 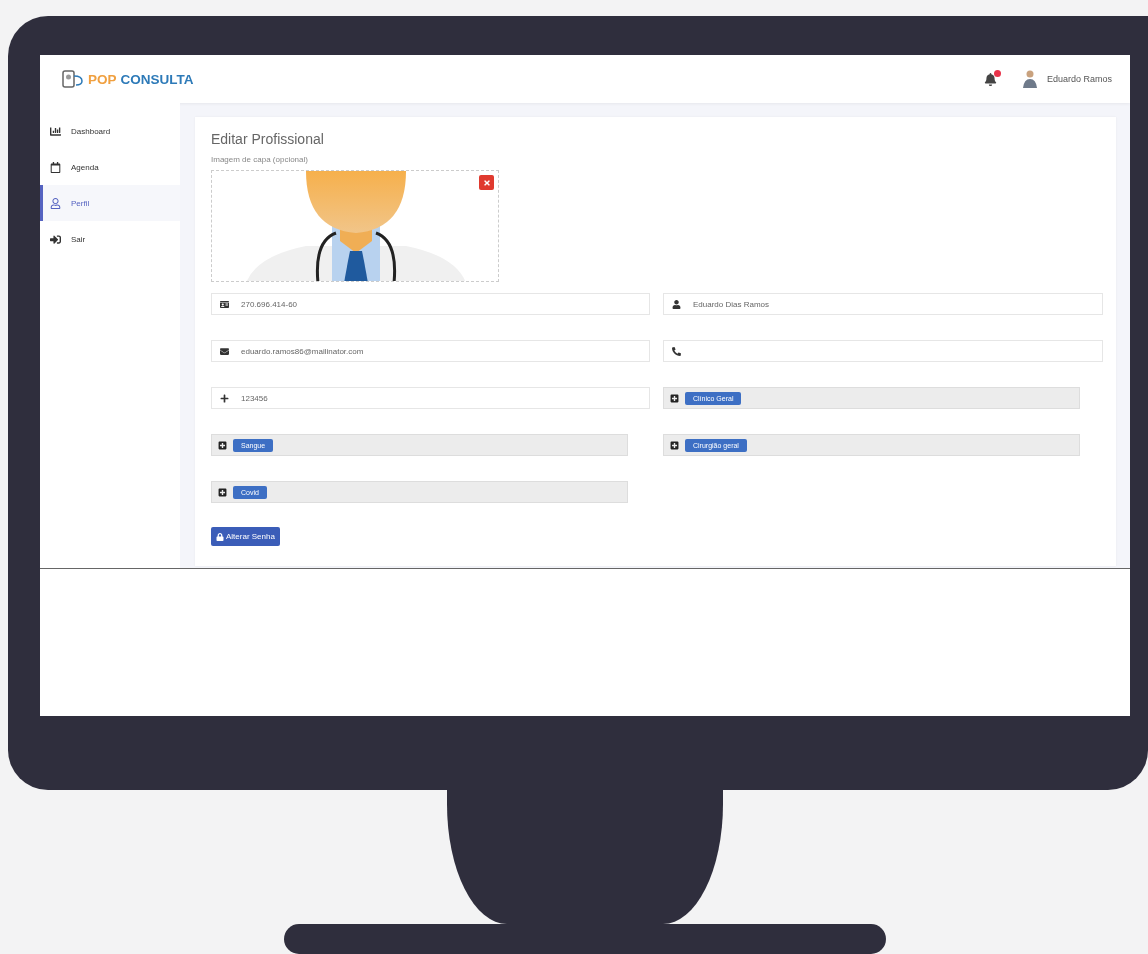 I want to click on sidebar-item: Perfil, so click(x=110, y=203).